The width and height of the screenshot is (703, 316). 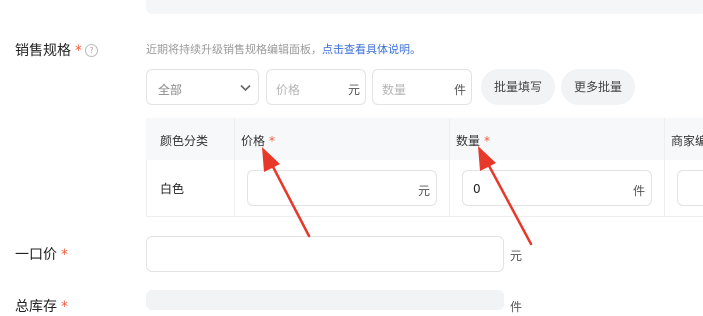 I want to click on annotation-arrows, so click(x=397, y=196).